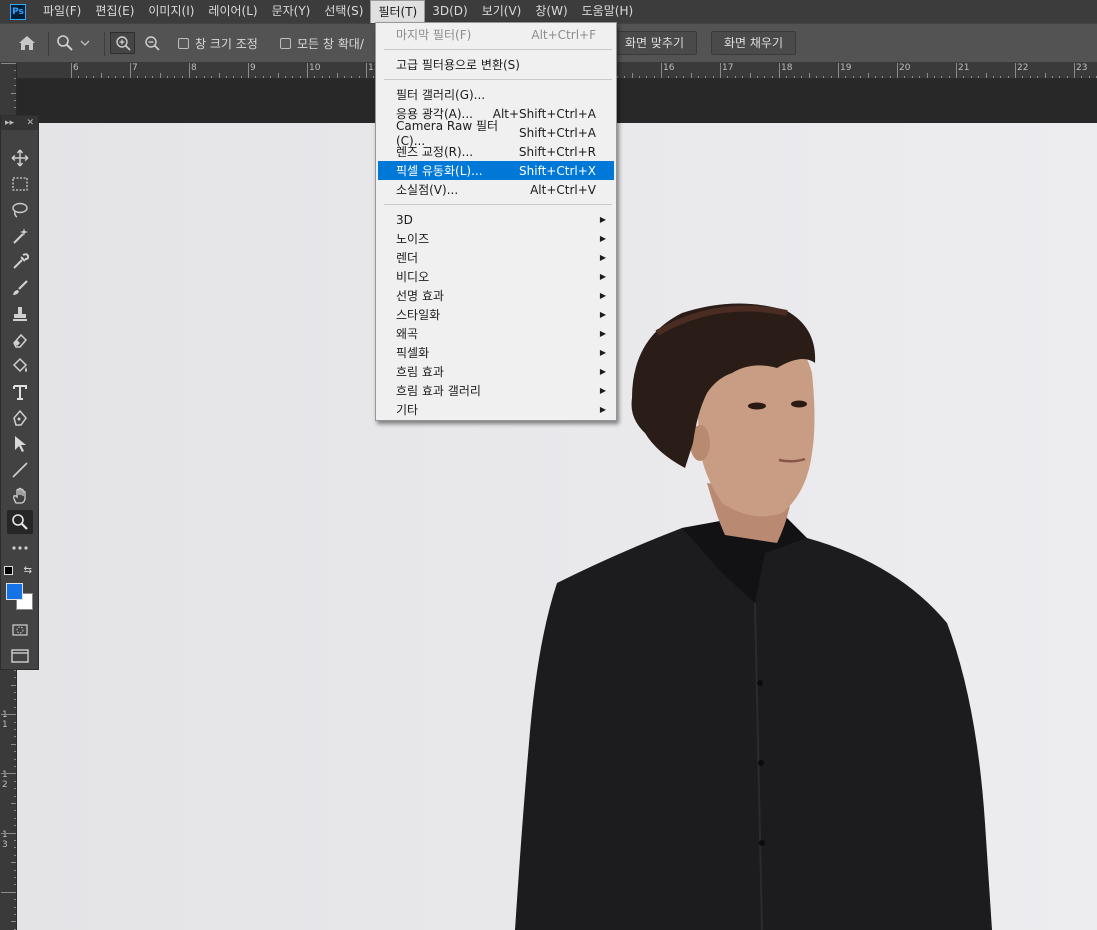  Describe the element at coordinates (496, 151) in the screenshot. I see `filter-menu-item: 렌즈 교정(R)... Shift+Ctrl+R` at that location.